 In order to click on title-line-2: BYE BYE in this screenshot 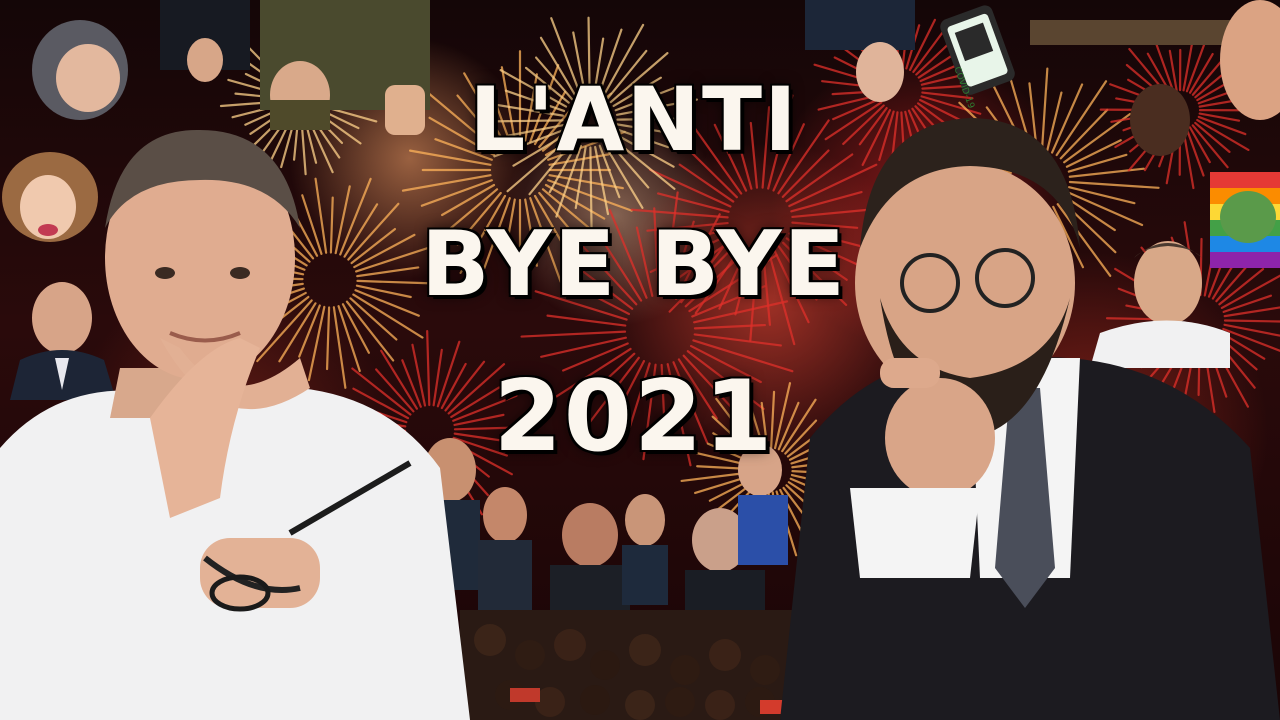, I will do `click(634, 264)`.